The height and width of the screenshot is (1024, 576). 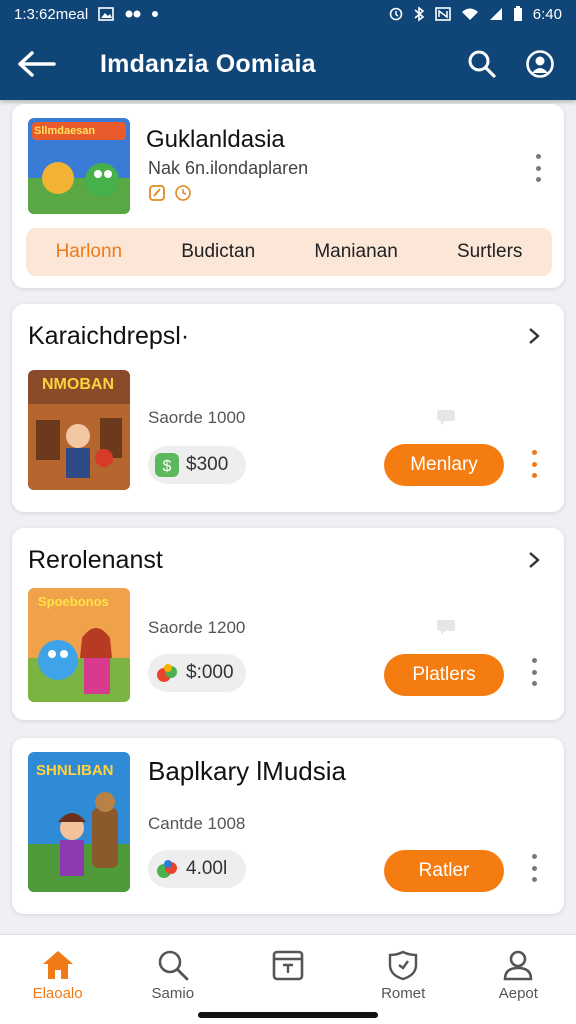 I want to click on nav-home: Elaoalo, so click(x=58, y=986).